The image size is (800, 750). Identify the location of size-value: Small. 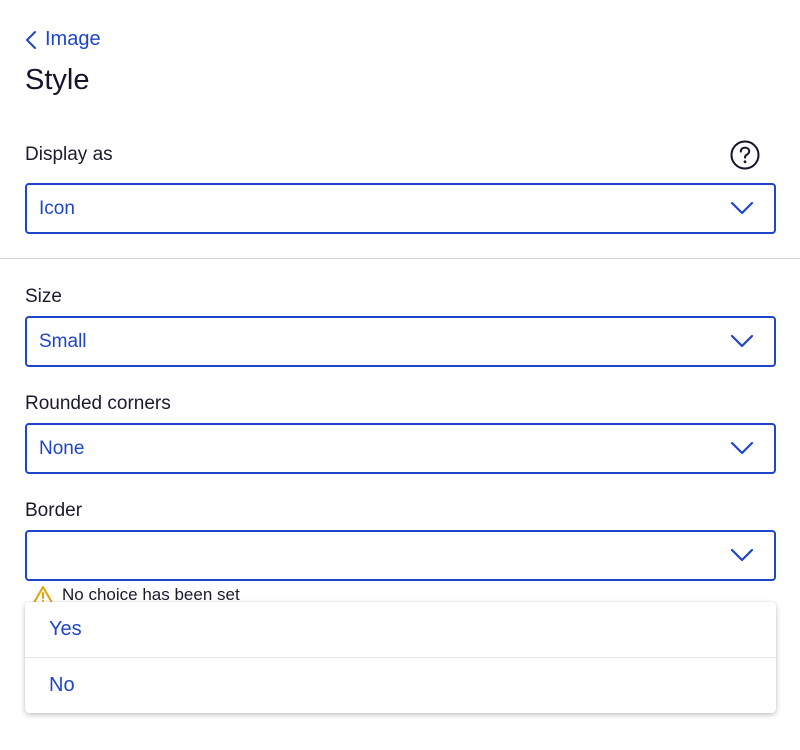
(63, 341).